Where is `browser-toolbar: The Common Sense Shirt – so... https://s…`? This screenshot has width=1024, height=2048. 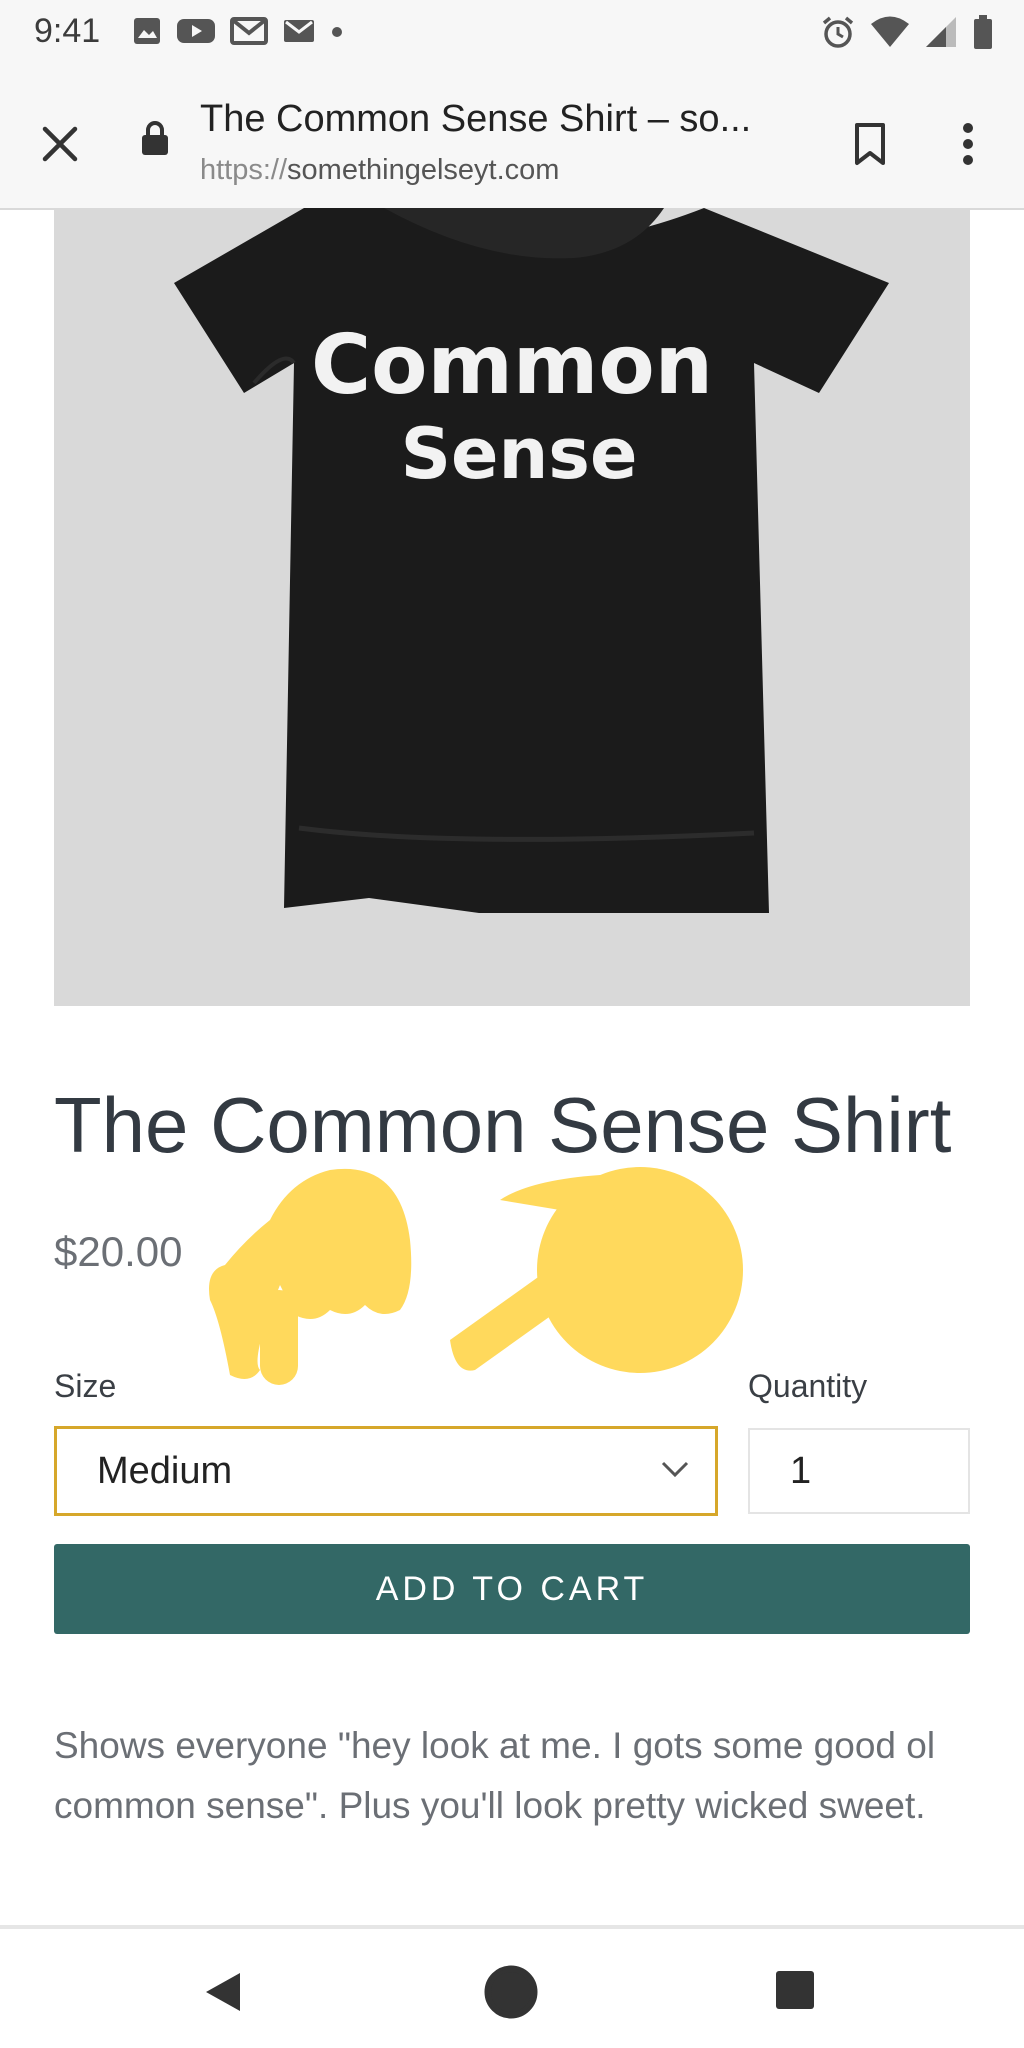 browser-toolbar: The Common Sense Shirt – so... https://s… is located at coordinates (512, 139).